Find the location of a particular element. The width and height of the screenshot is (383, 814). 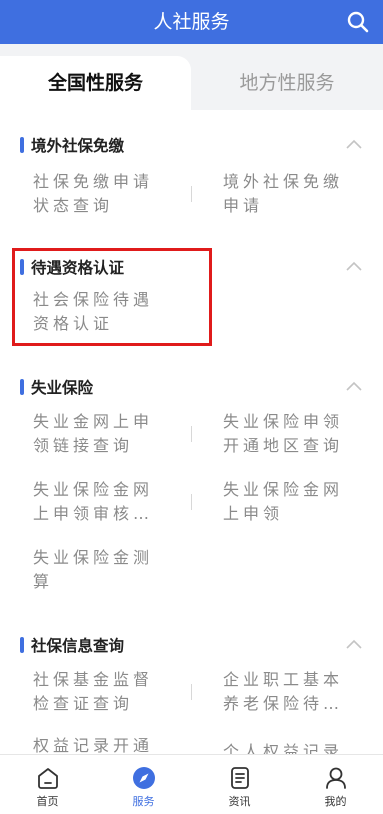

section-title: 失业保险 is located at coordinates (62, 388).